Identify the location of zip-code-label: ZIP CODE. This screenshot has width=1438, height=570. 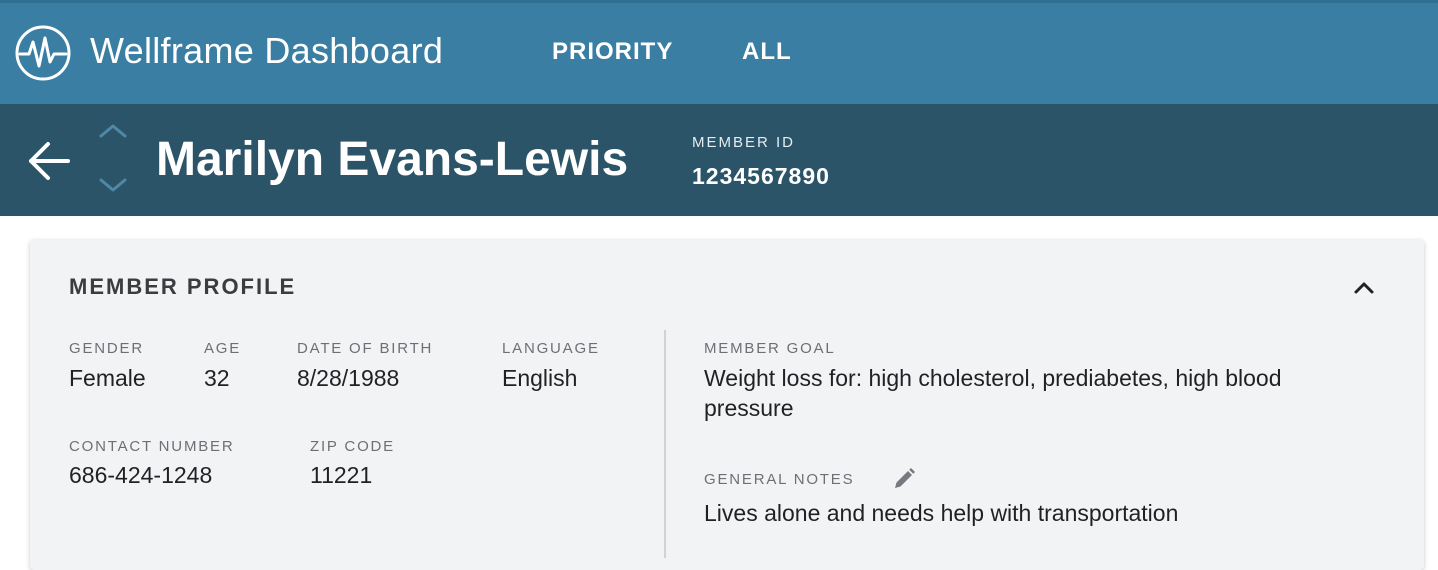
(352, 446).